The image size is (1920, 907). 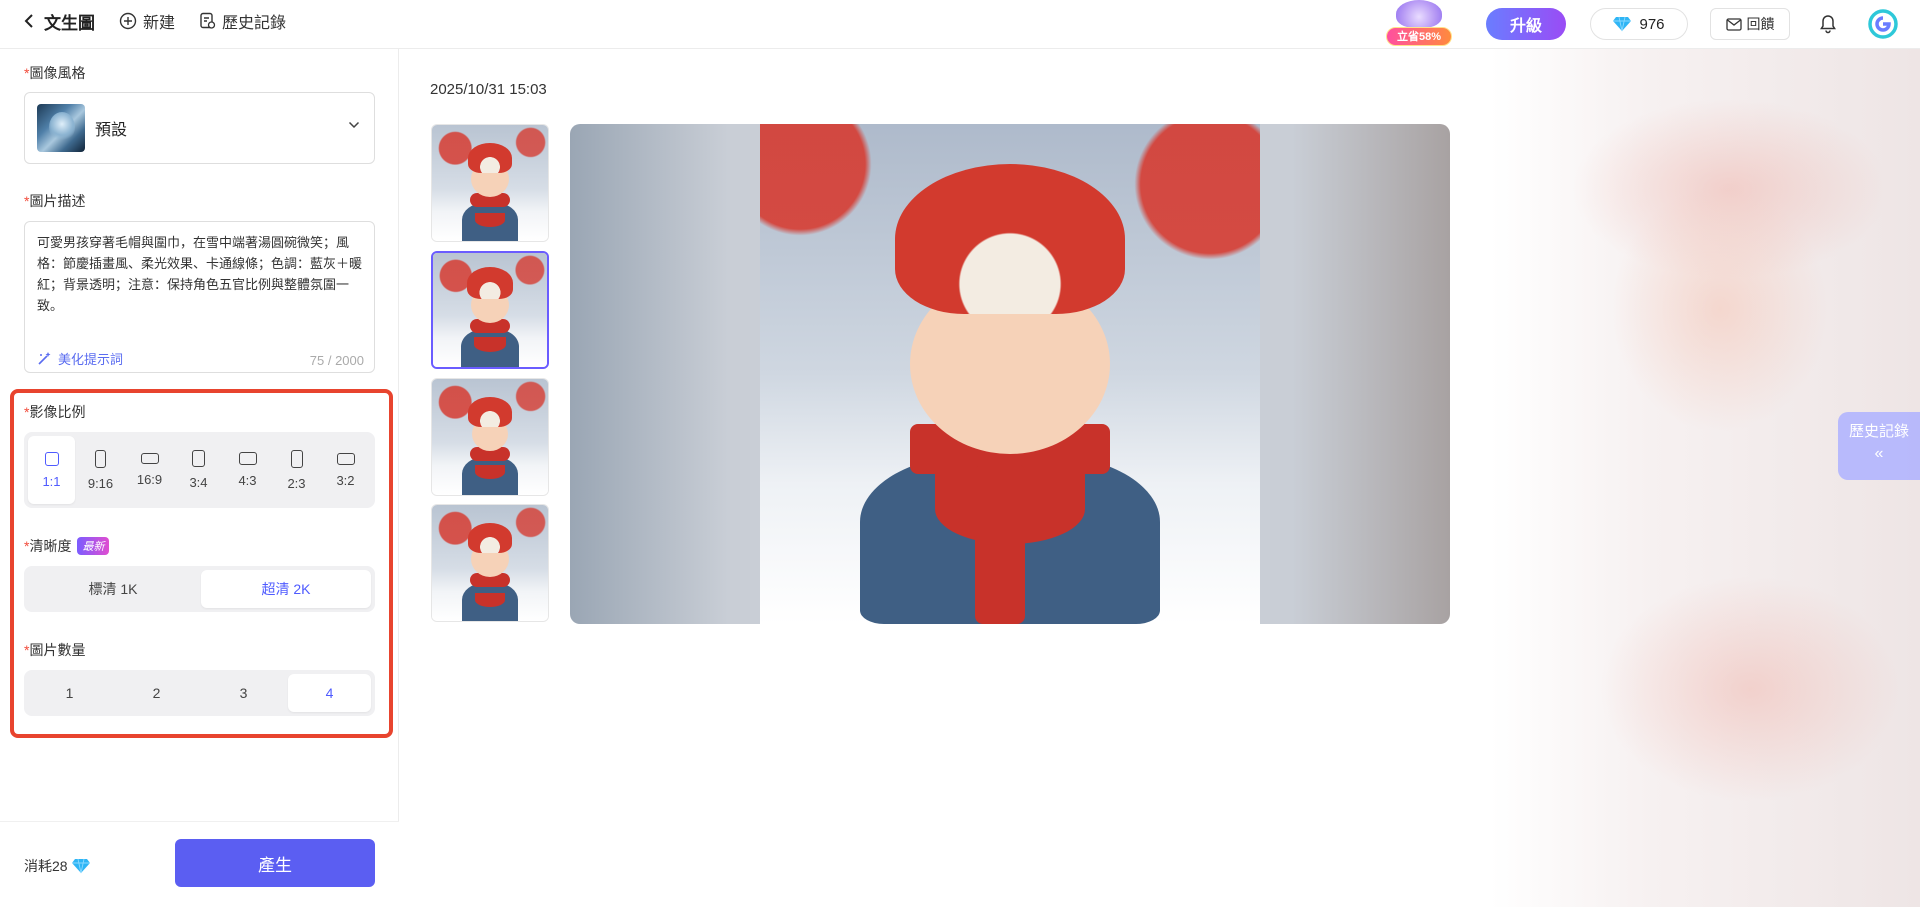 What do you see at coordinates (61, 128) in the screenshot?
I see `style-thumbnail` at bounding box center [61, 128].